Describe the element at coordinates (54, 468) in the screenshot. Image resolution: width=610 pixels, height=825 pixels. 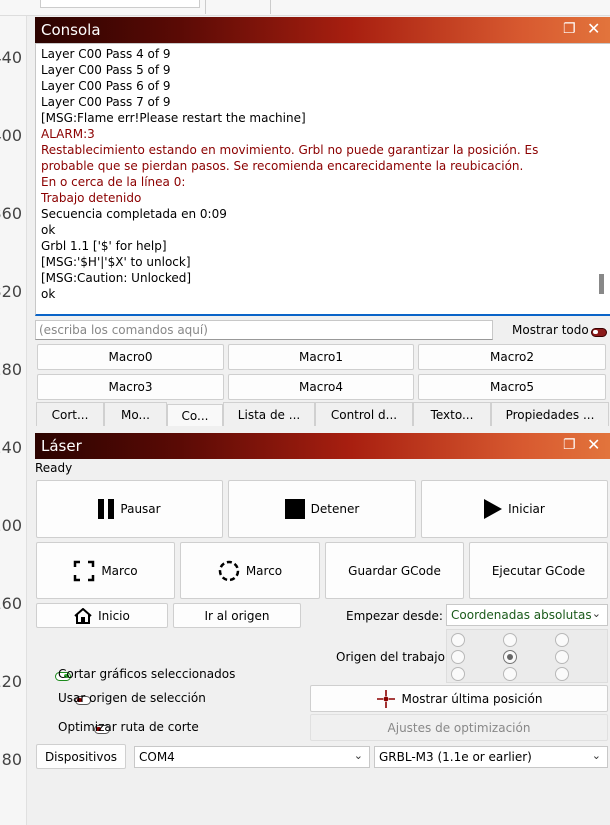
I see `laser-status-text: Ready` at that location.